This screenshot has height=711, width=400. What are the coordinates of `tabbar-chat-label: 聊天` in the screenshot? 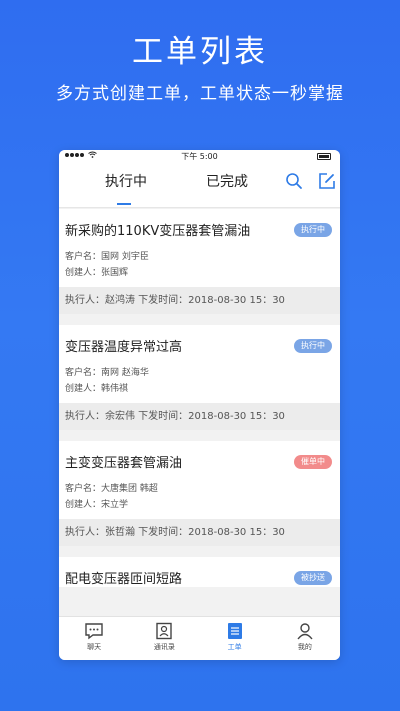 It's located at (94, 647).